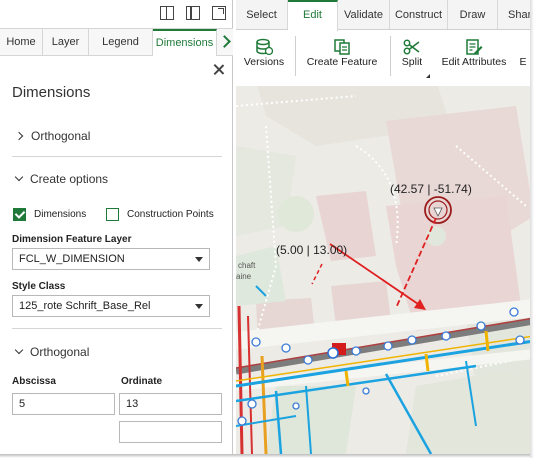 The image size is (534, 458). I want to click on style-class-select: 125_rote Schrift_Base_Rel, so click(111, 306).